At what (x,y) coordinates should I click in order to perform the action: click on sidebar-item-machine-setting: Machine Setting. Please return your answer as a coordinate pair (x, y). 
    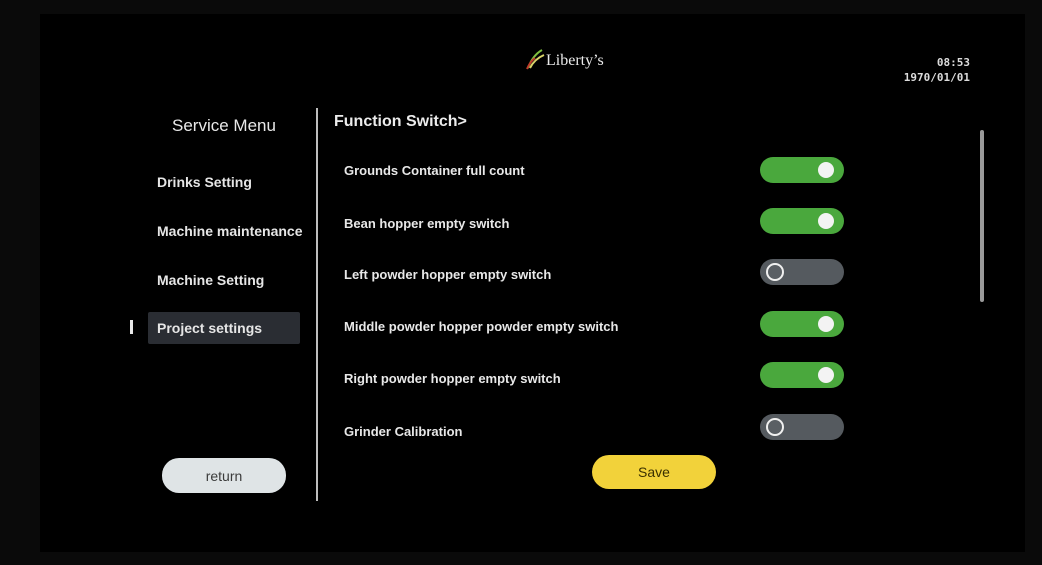
    Looking at the image, I should click on (206, 280).